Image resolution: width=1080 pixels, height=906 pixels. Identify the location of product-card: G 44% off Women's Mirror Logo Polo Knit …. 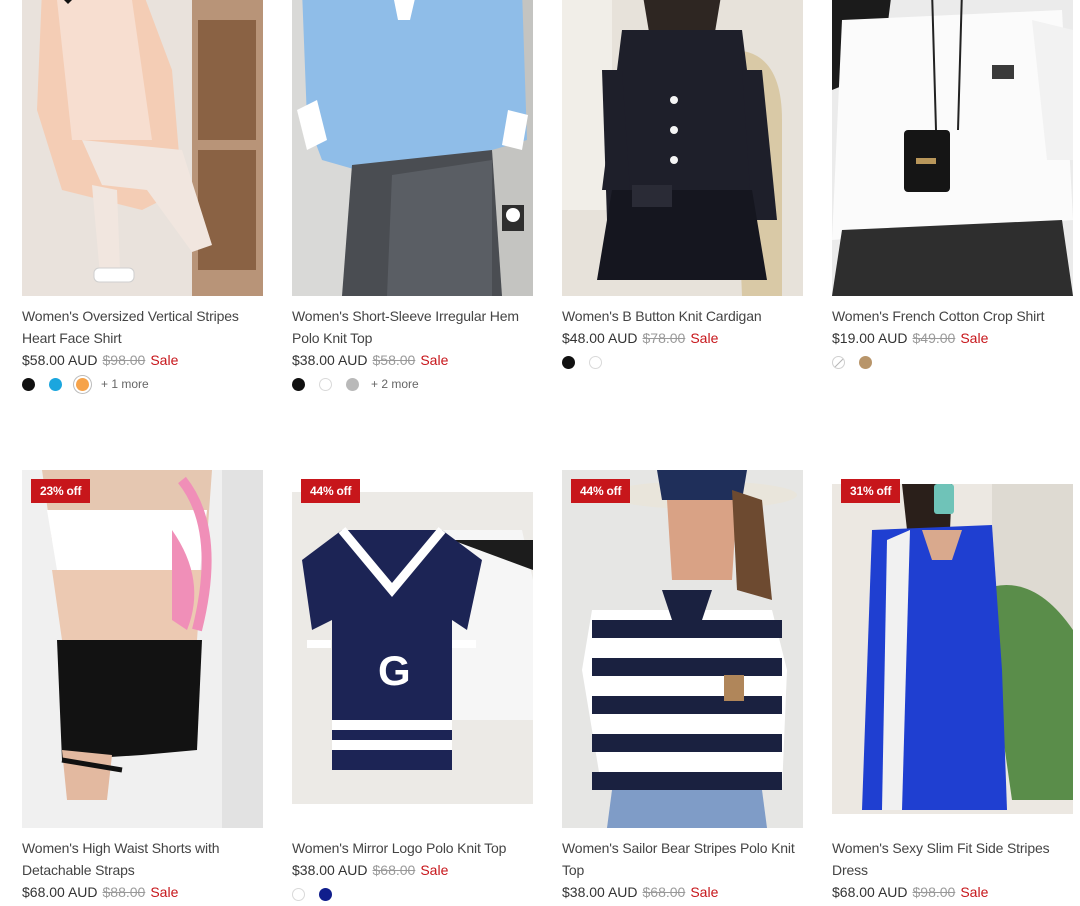
(412, 686).